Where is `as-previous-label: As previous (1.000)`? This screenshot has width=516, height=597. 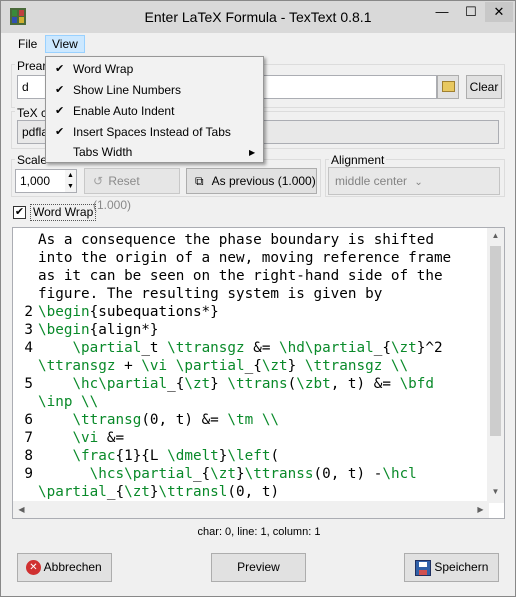
as-previous-label: As previous (1.000) is located at coordinates (263, 181).